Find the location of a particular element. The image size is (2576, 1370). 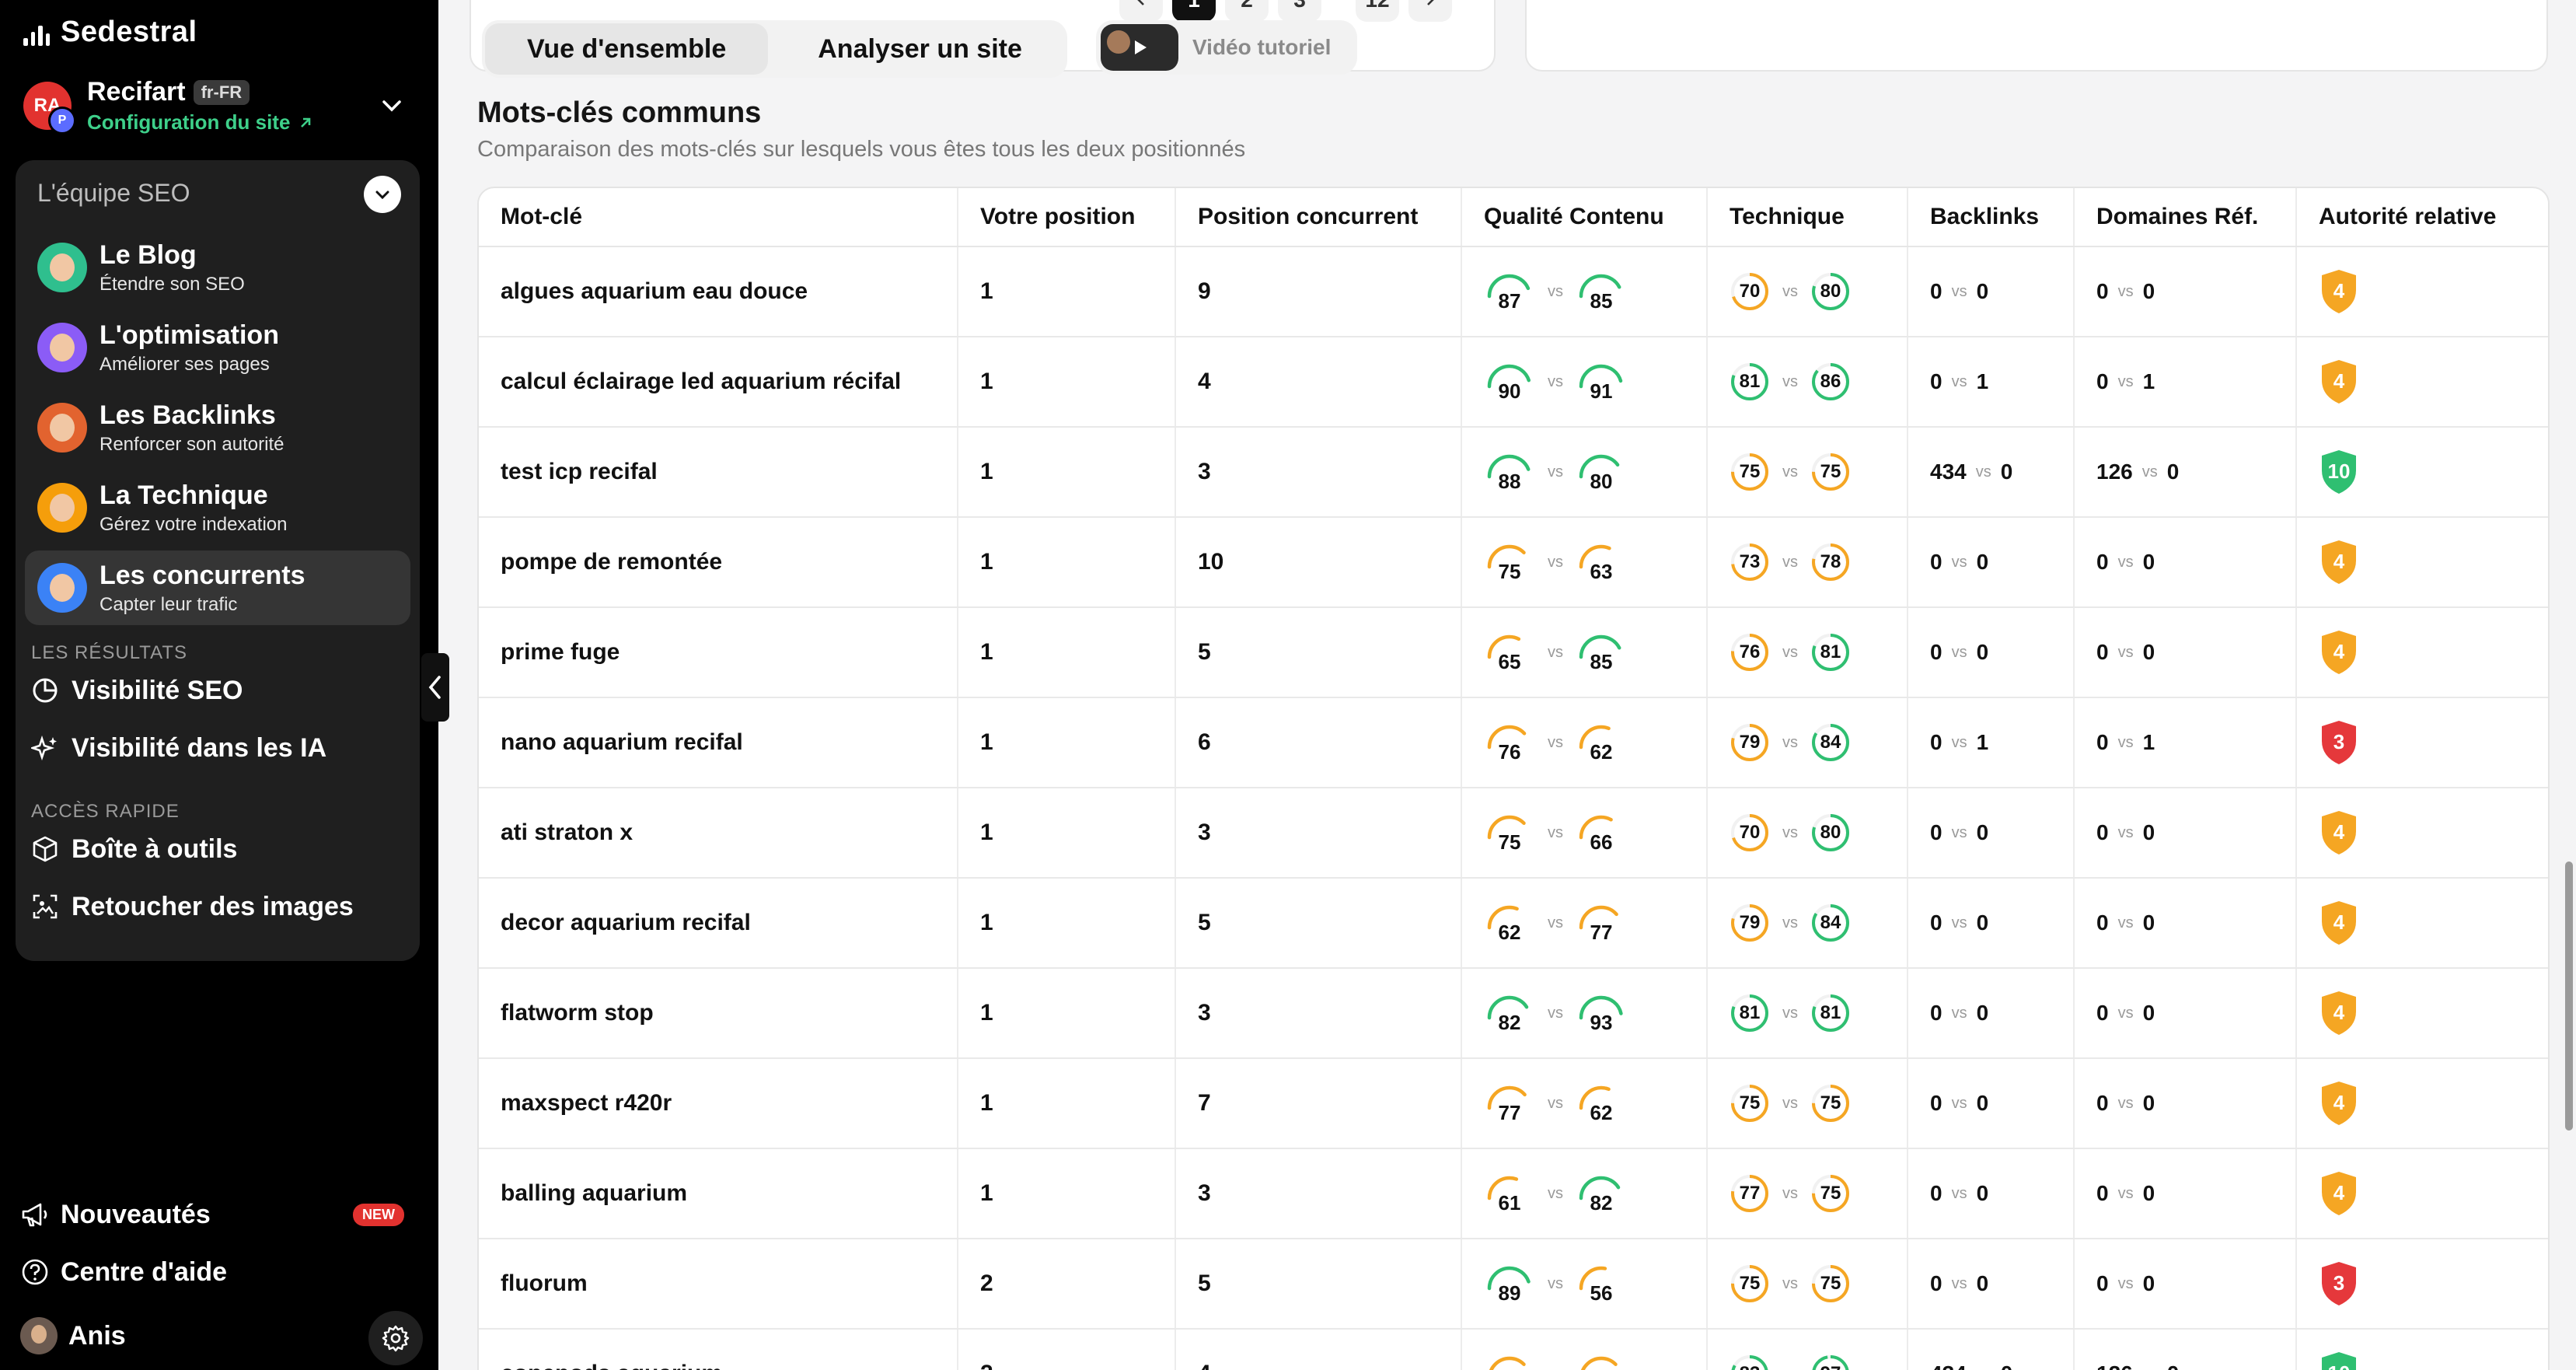

col-keyword: Mot-clé is located at coordinates (719, 217).